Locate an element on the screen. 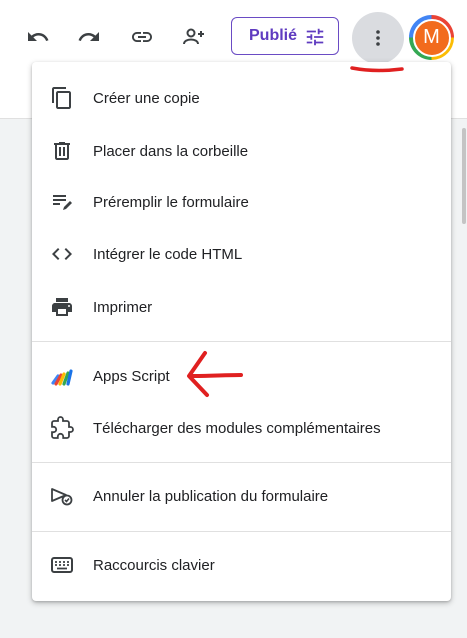 The image size is (467, 638). menu-item-label: Intégrer le code HTML is located at coordinates (168, 254).